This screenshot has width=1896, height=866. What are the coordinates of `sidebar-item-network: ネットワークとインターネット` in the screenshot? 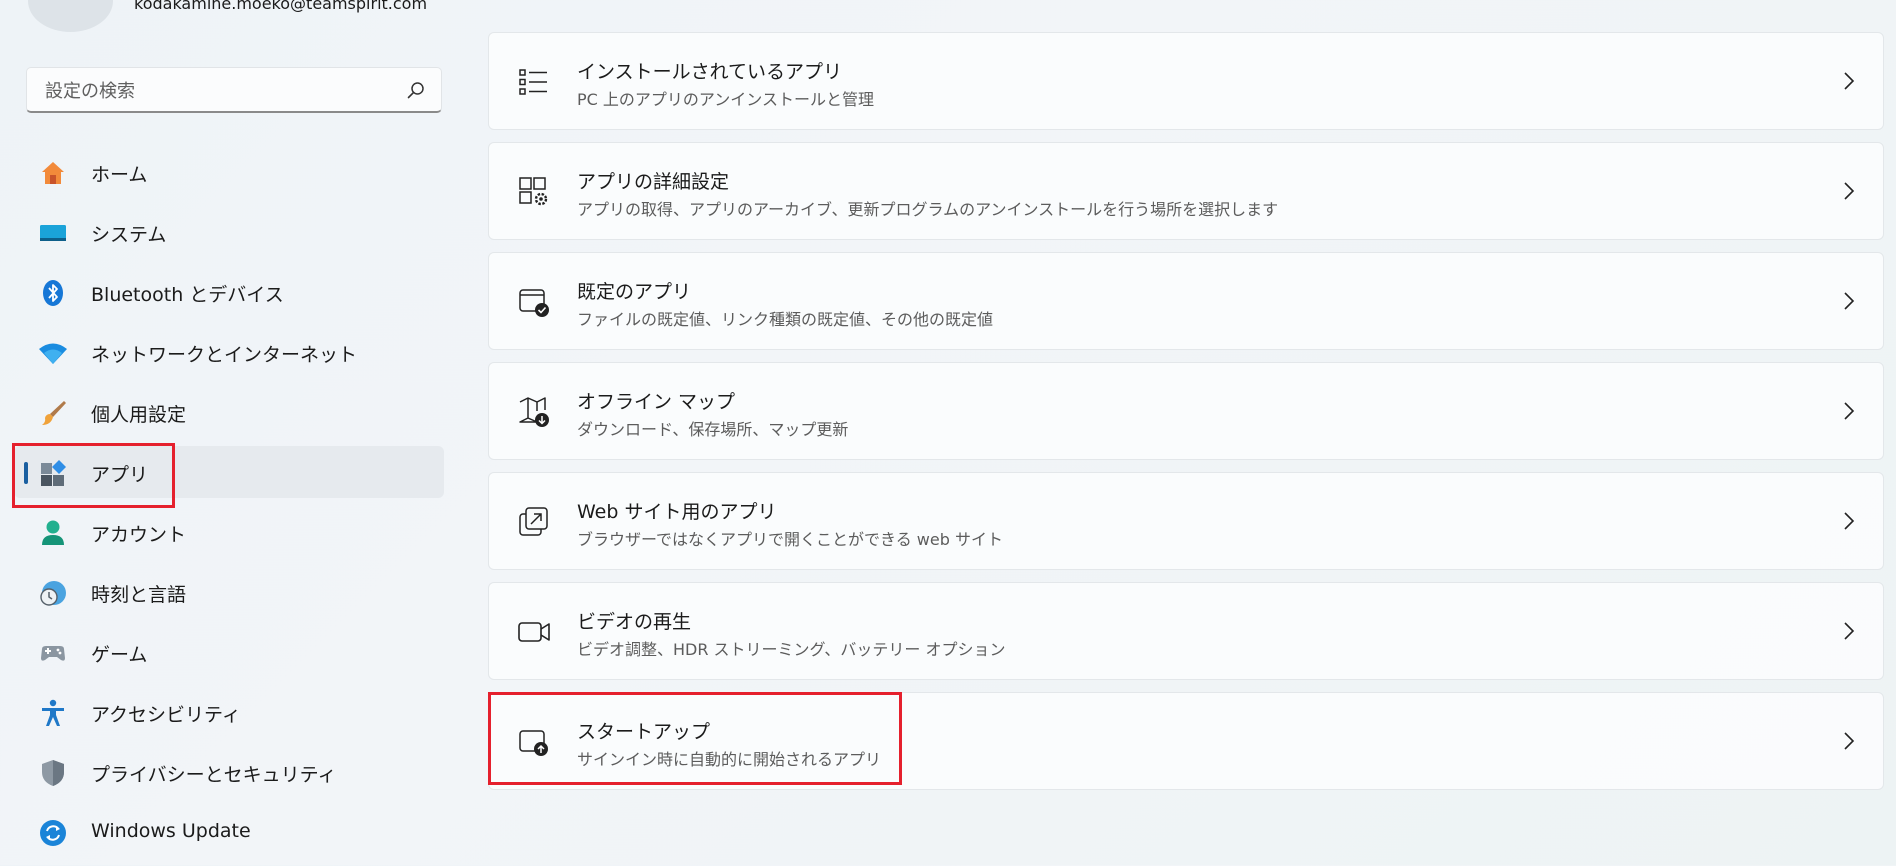 It's located at (229, 352).